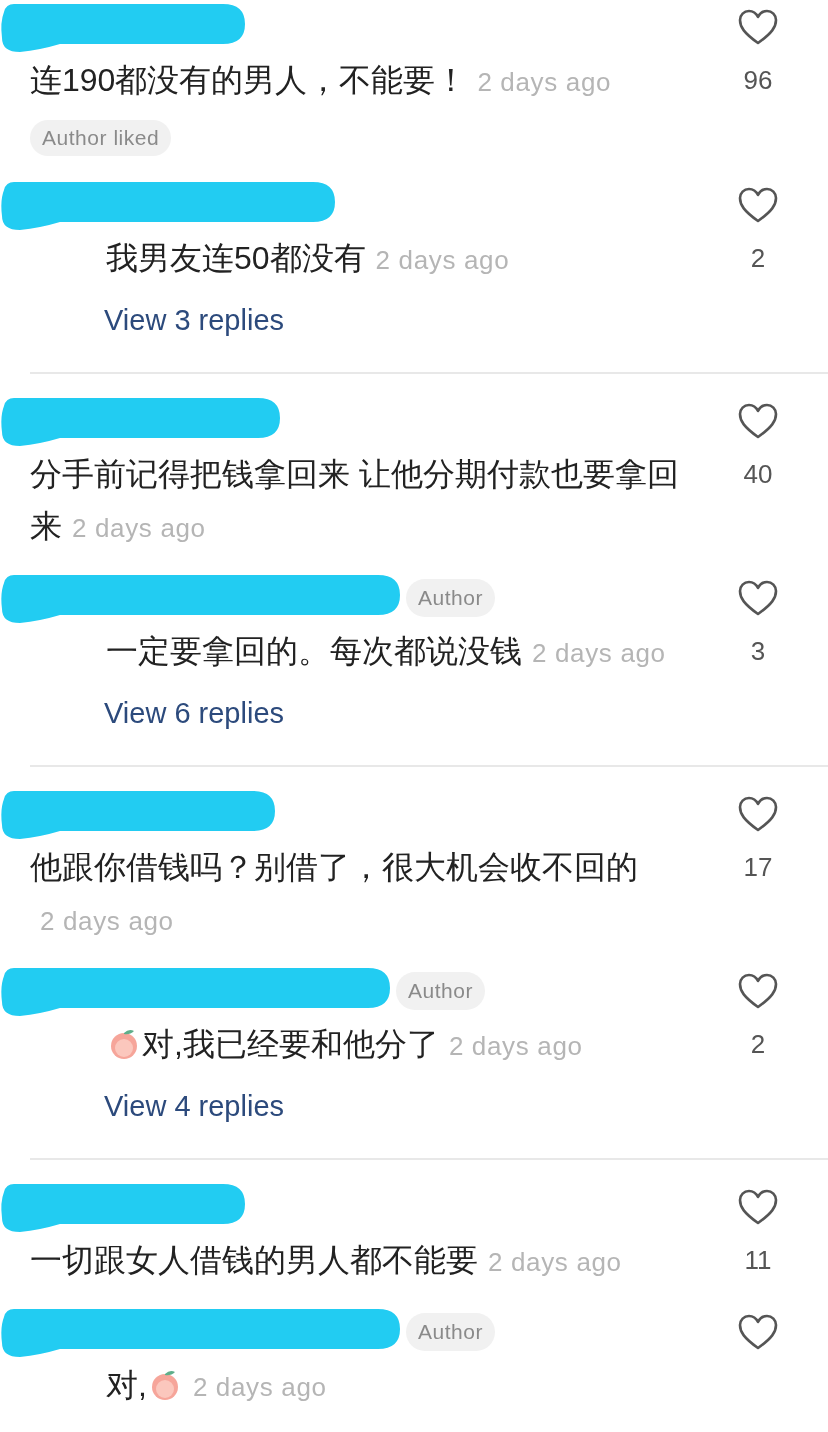  Describe the element at coordinates (758, 474) in the screenshot. I see `like-count: 40` at that location.